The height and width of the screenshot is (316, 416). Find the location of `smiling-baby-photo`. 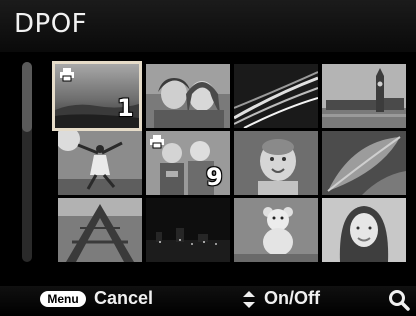

smiling-baby-photo is located at coordinates (276, 163).